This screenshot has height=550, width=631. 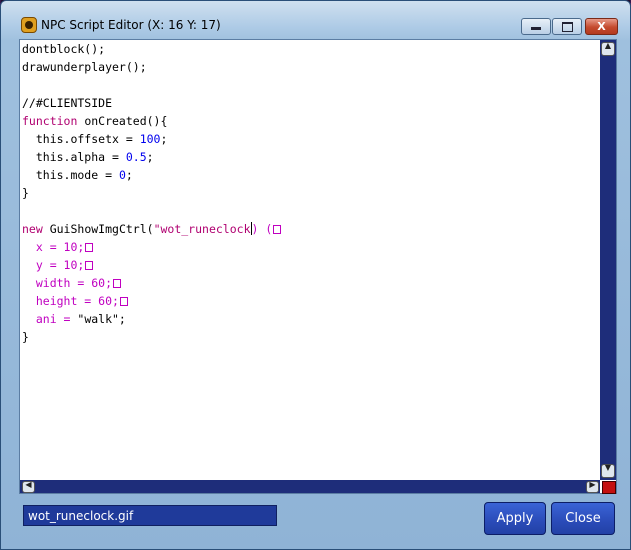 I want to click on vertical-scrollbar: ▲ ▼, so click(x=608, y=260).